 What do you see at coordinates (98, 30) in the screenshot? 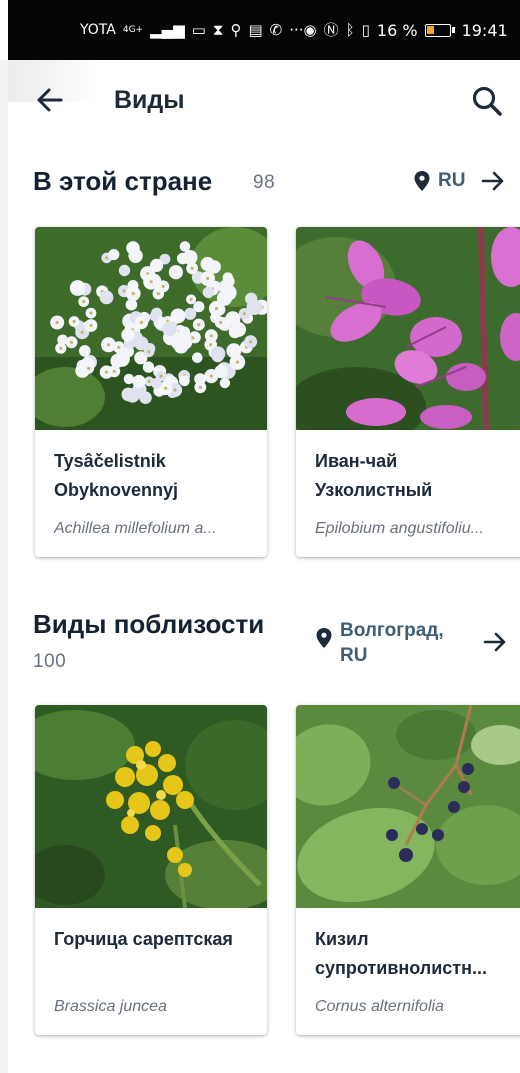
I see `carrier-label: YOTA` at bounding box center [98, 30].